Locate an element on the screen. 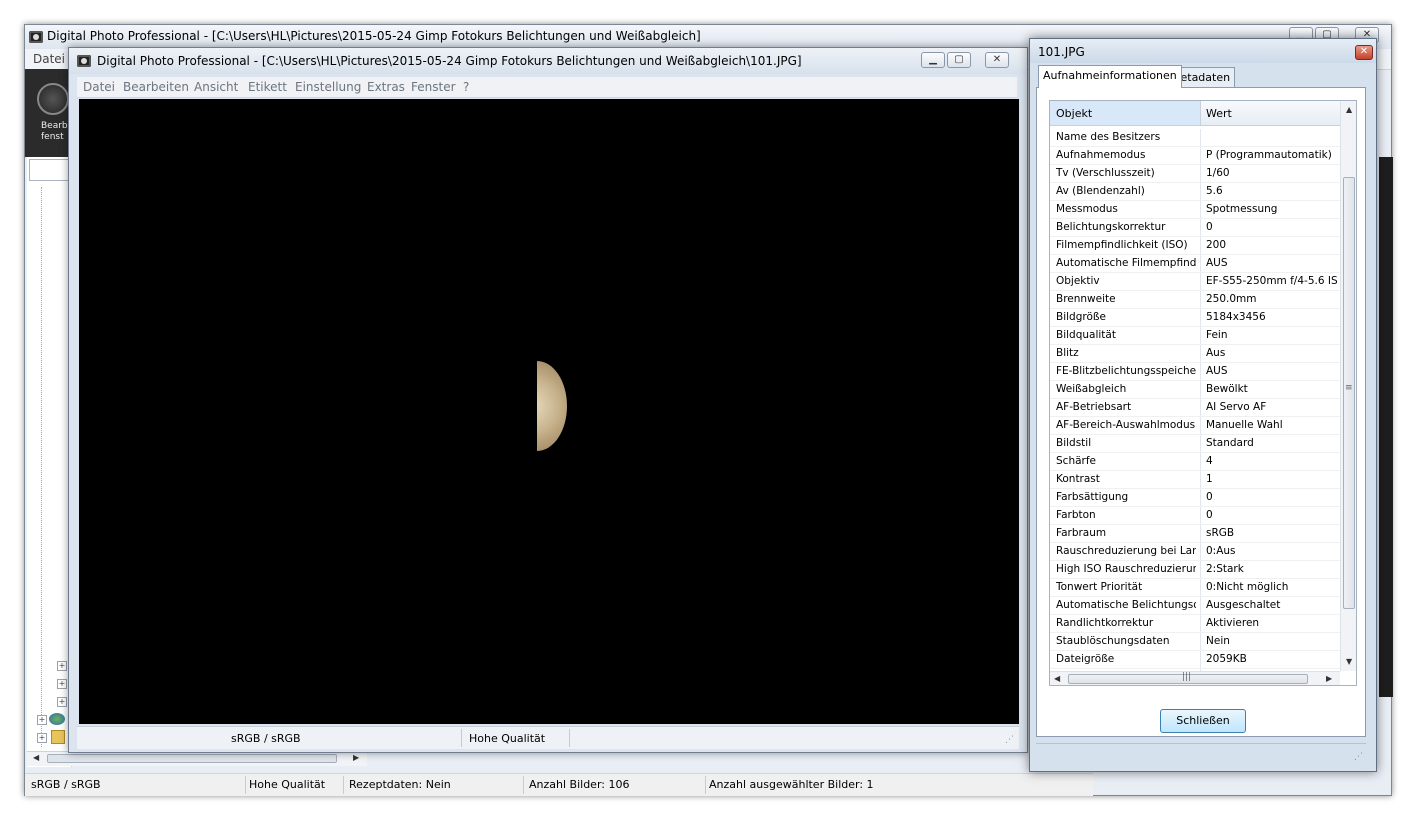 The image size is (1418, 820). table-row: Messmodus Spotmessung is located at coordinates (1195, 210).